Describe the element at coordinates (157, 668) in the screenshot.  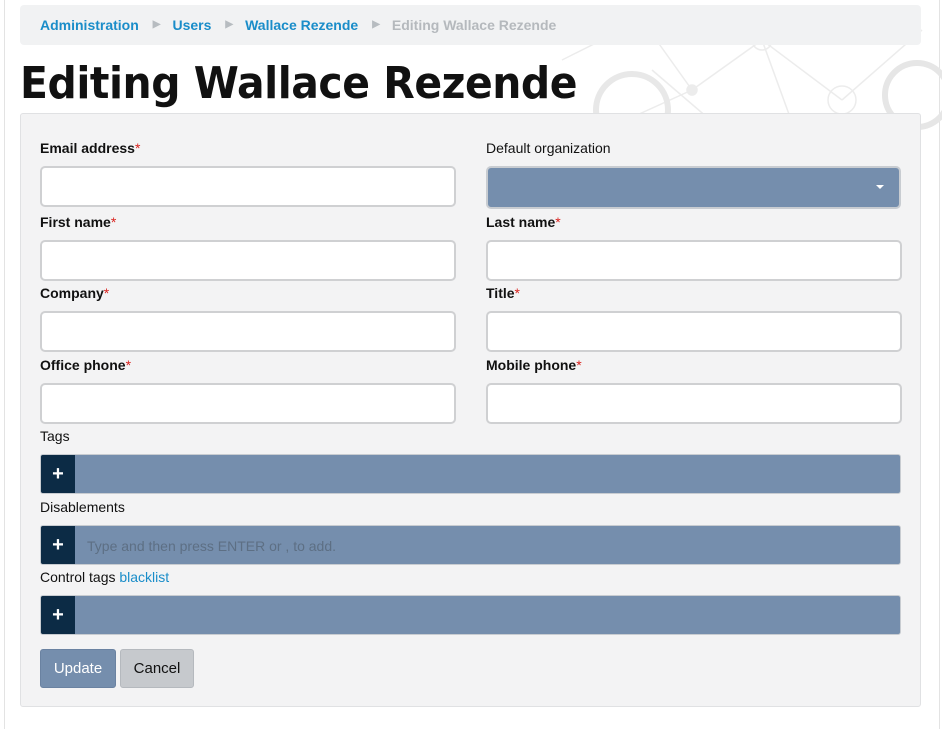
I see `cancel-button: Cancel` at that location.